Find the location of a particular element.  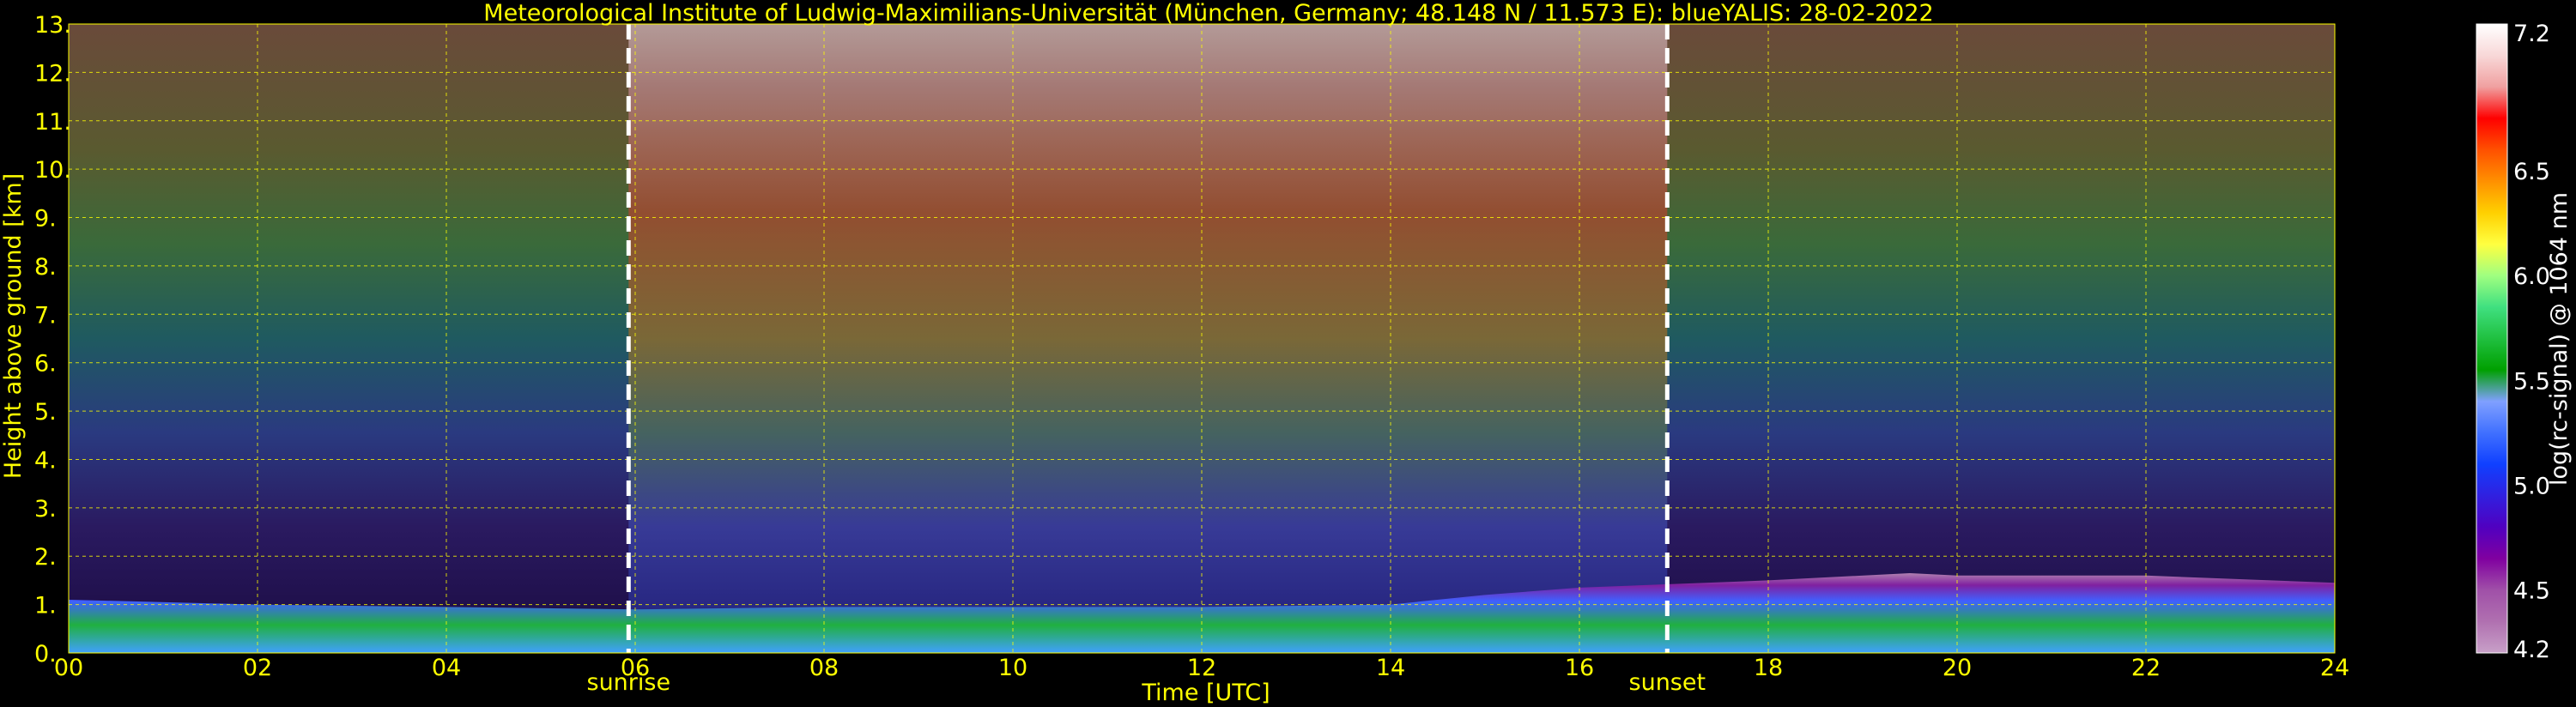

colorbar-tick-label: 6.5 is located at coordinates (2531, 172).